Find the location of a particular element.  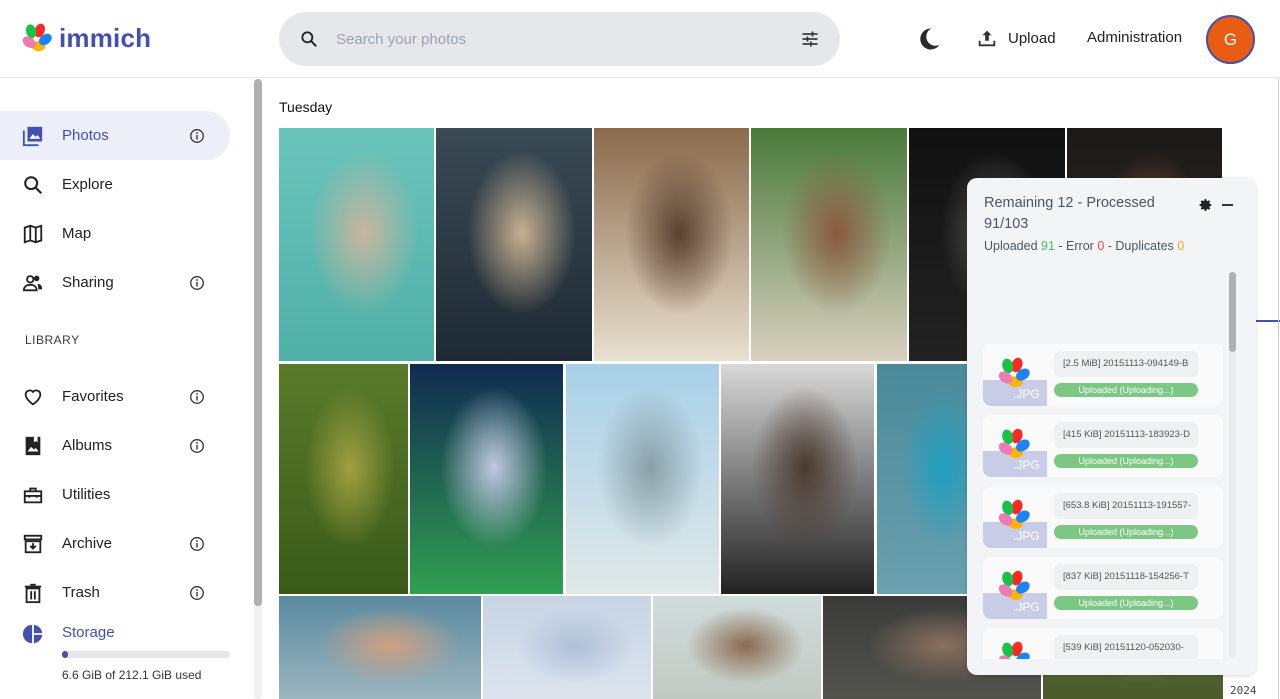

trash-icon is located at coordinates (33, 593).